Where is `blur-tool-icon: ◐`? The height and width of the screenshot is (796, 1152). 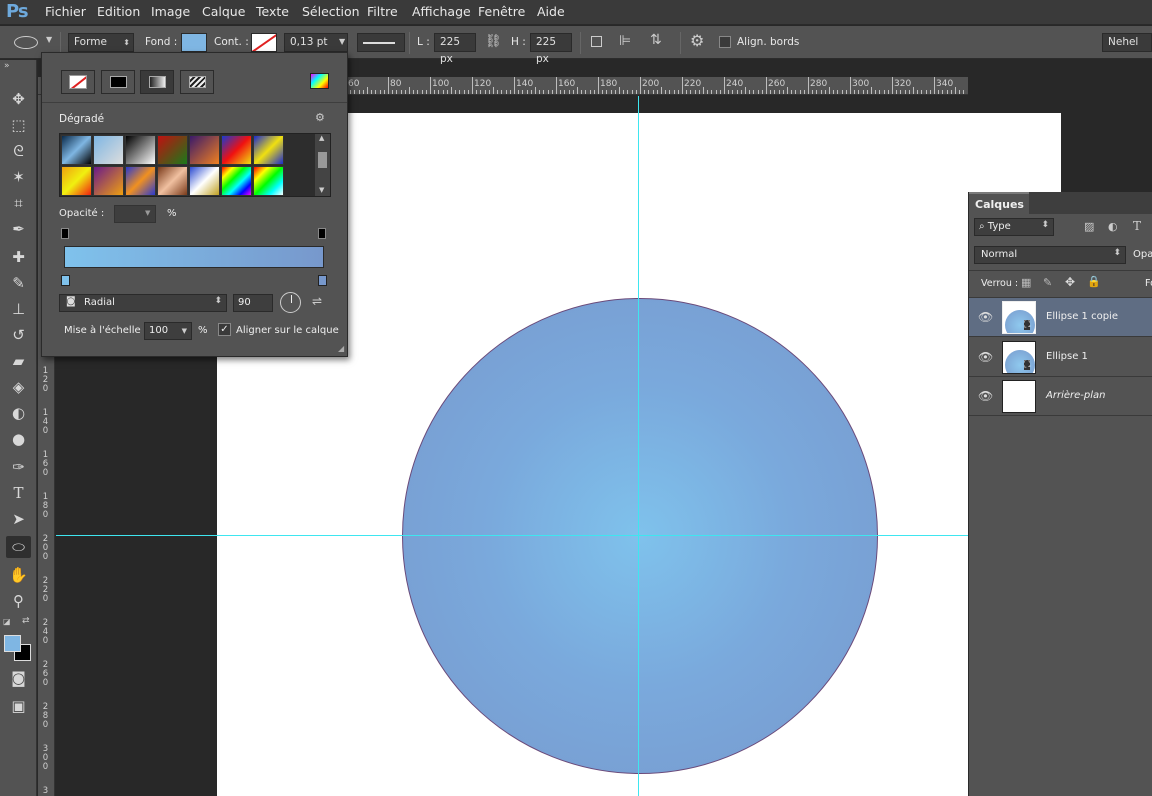
blur-tool-icon: ◐ is located at coordinates (18, 413).